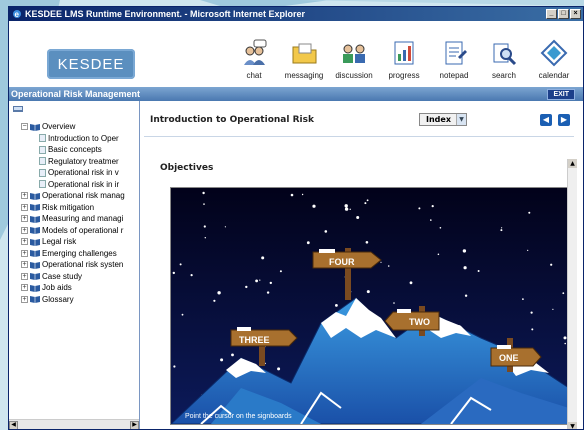 The width and height of the screenshot is (584, 430). I want to click on calendar-icon, so click(554, 53).